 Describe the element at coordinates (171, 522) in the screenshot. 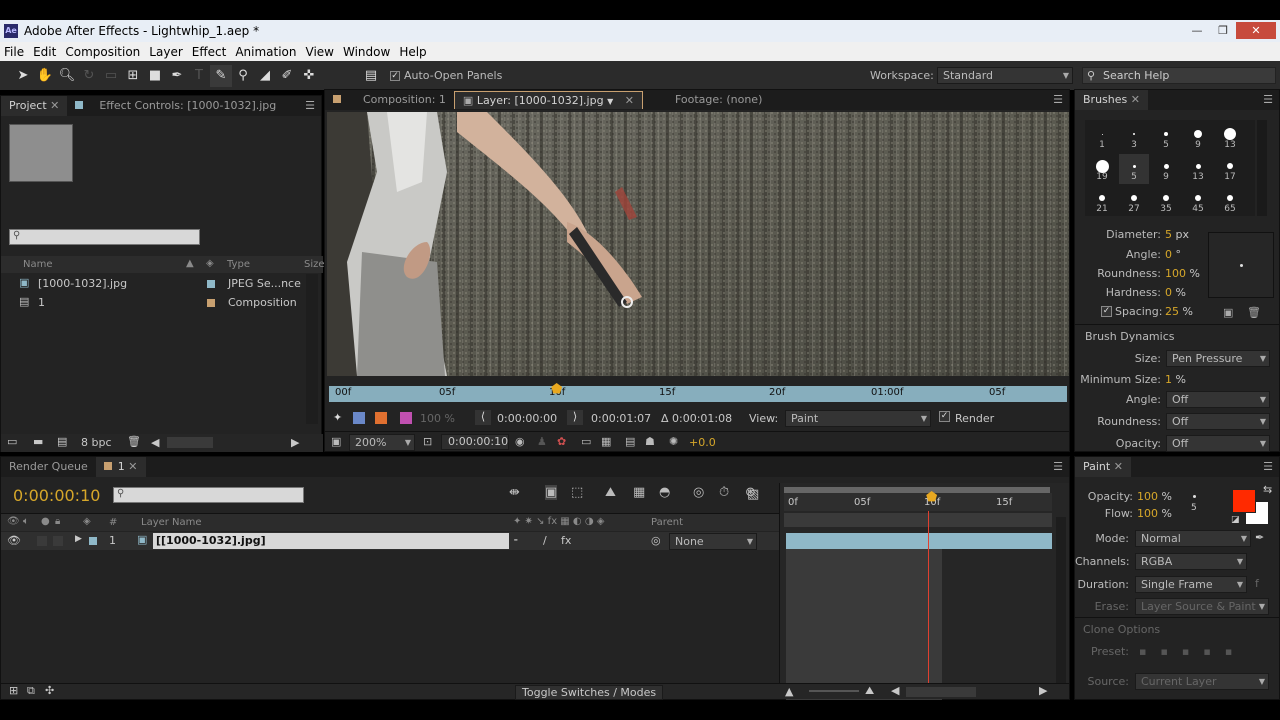

I see `column-layer-name: Layer Name` at that location.